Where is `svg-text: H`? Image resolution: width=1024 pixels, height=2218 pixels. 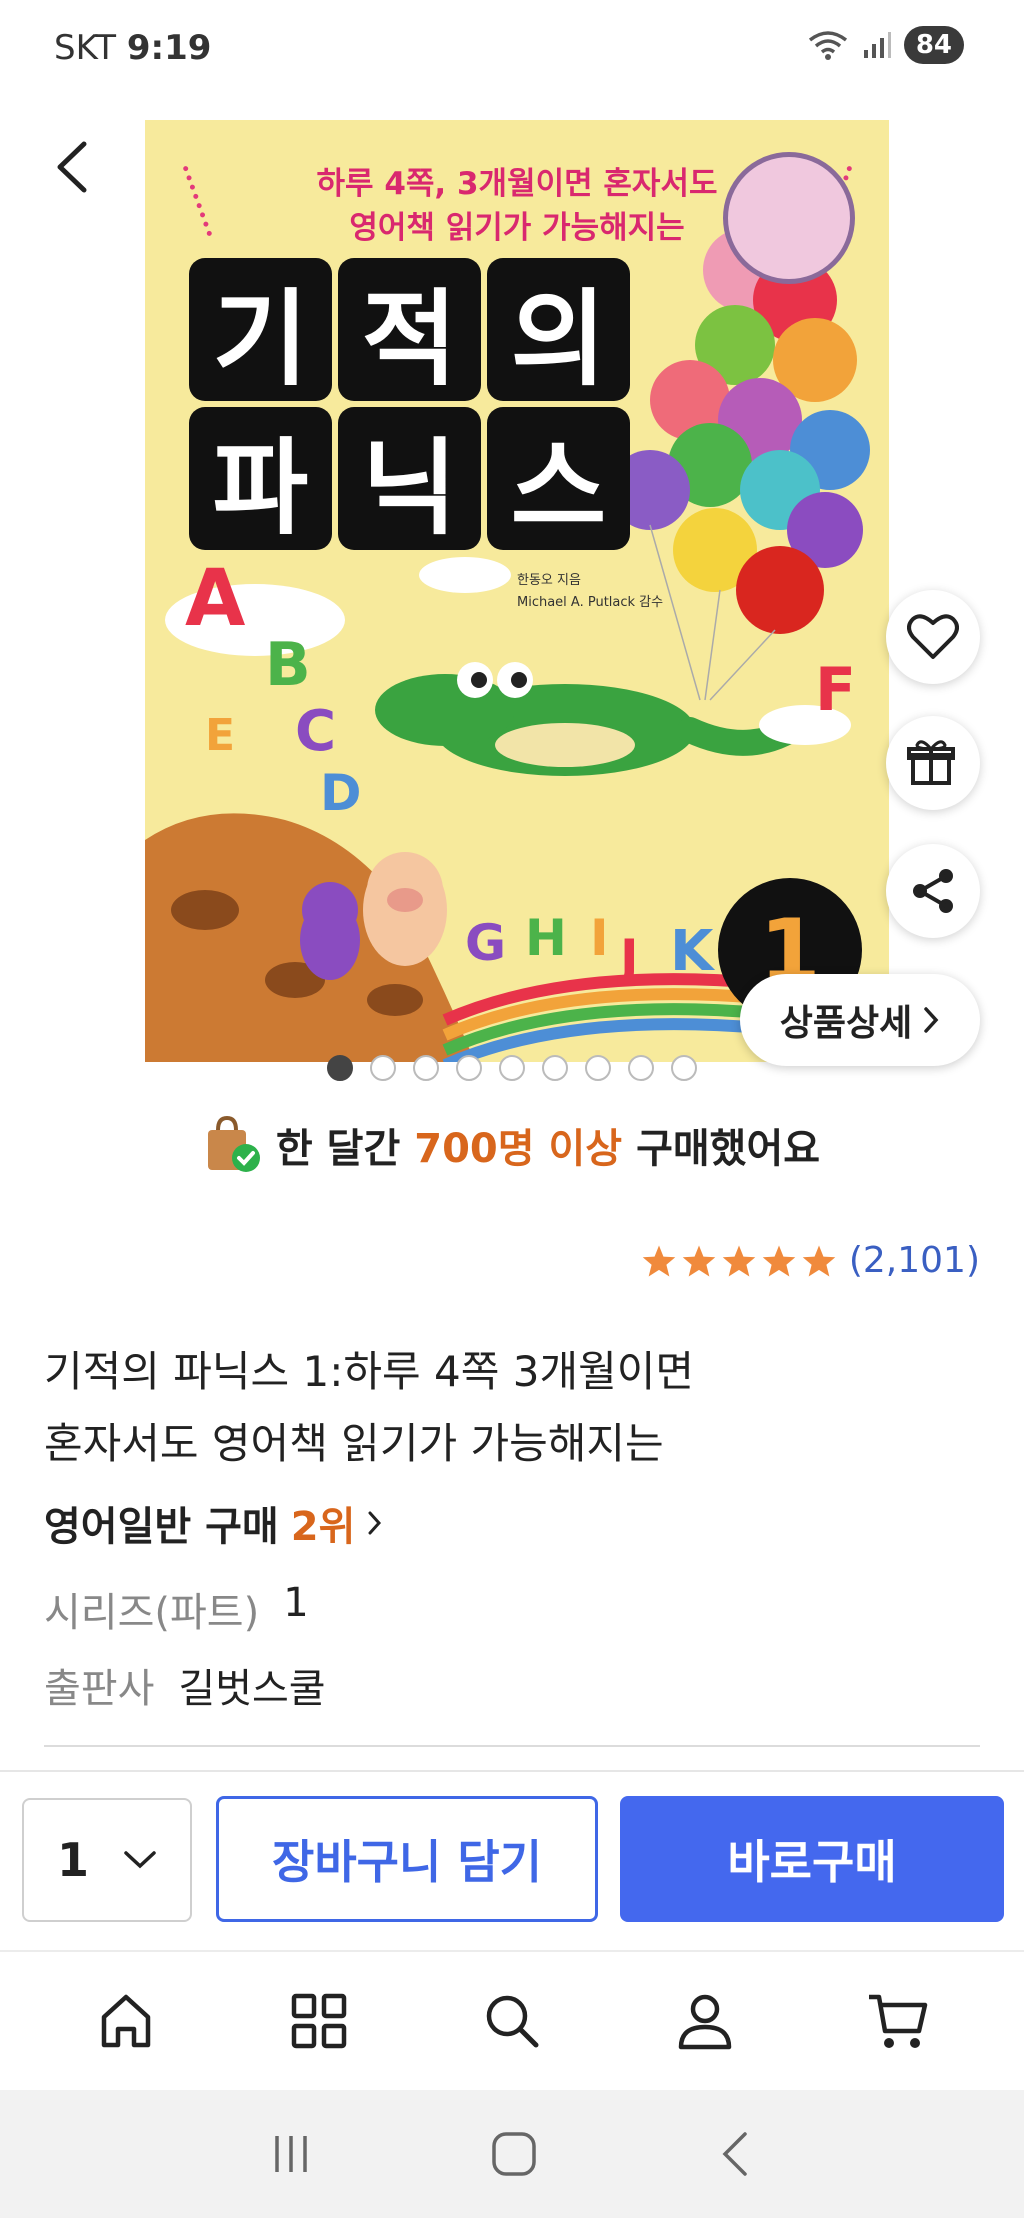 svg-text: H is located at coordinates (546, 938).